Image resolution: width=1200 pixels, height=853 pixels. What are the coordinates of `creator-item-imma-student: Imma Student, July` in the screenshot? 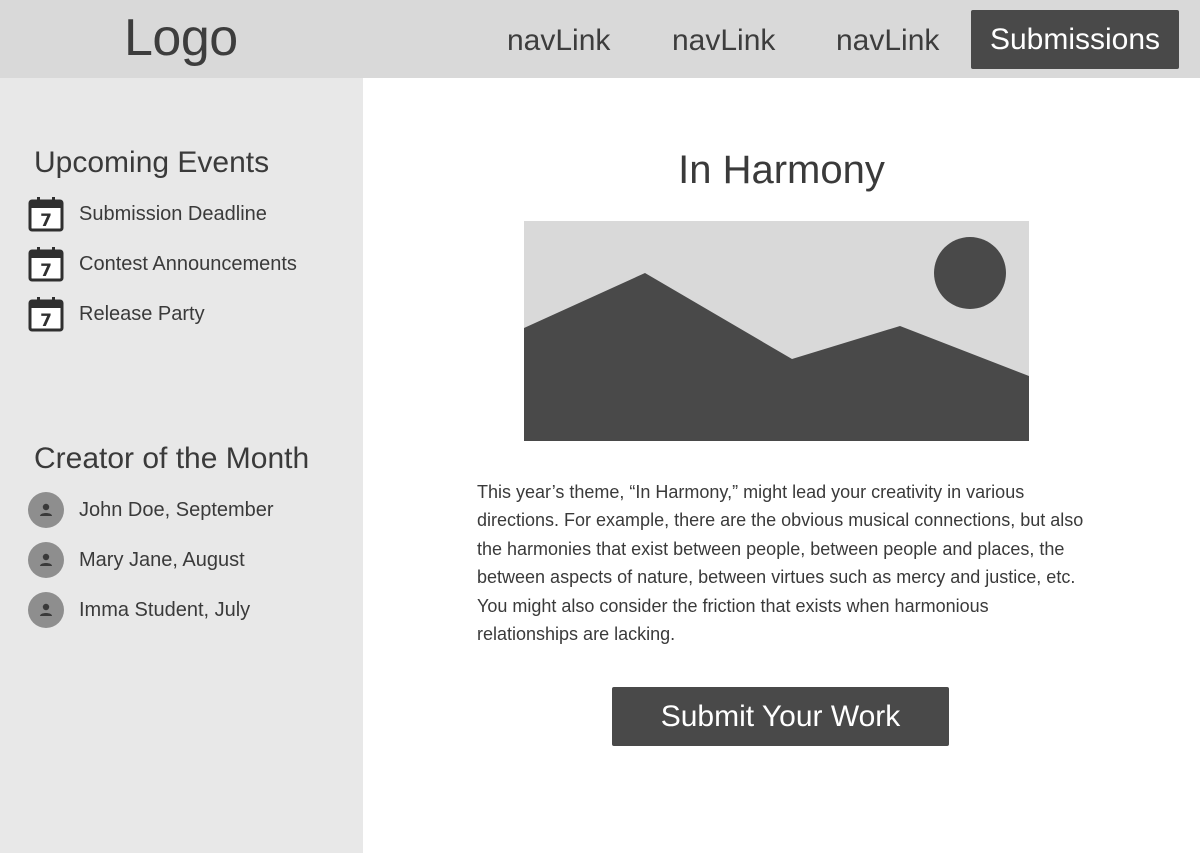 It's located at (139, 610).